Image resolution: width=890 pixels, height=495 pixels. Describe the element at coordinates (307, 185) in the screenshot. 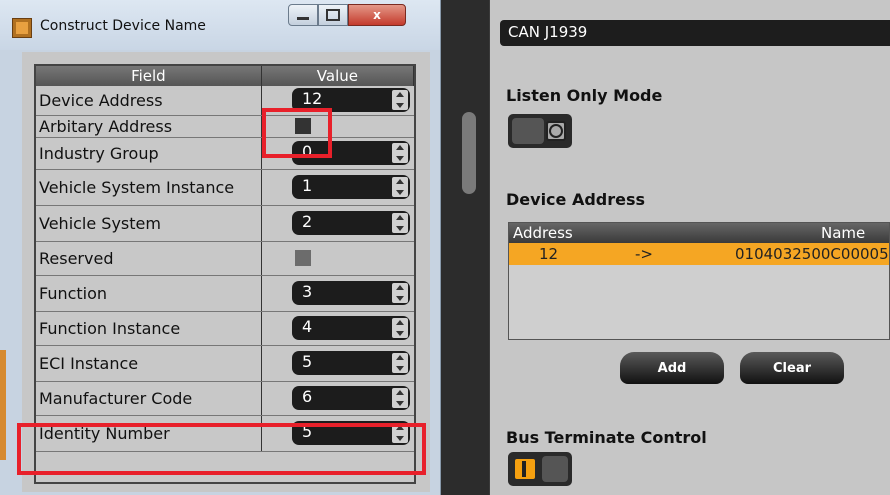

I see `spinner-value: 1` at that location.